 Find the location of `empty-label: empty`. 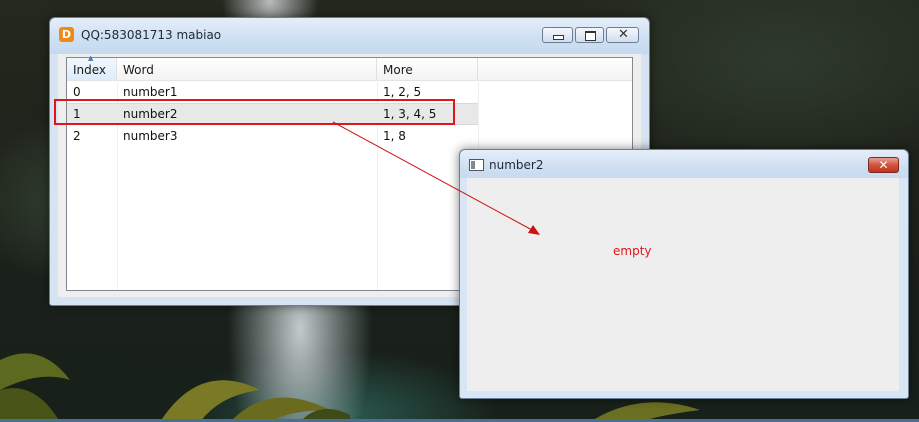

empty-label: empty is located at coordinates (632, 251).